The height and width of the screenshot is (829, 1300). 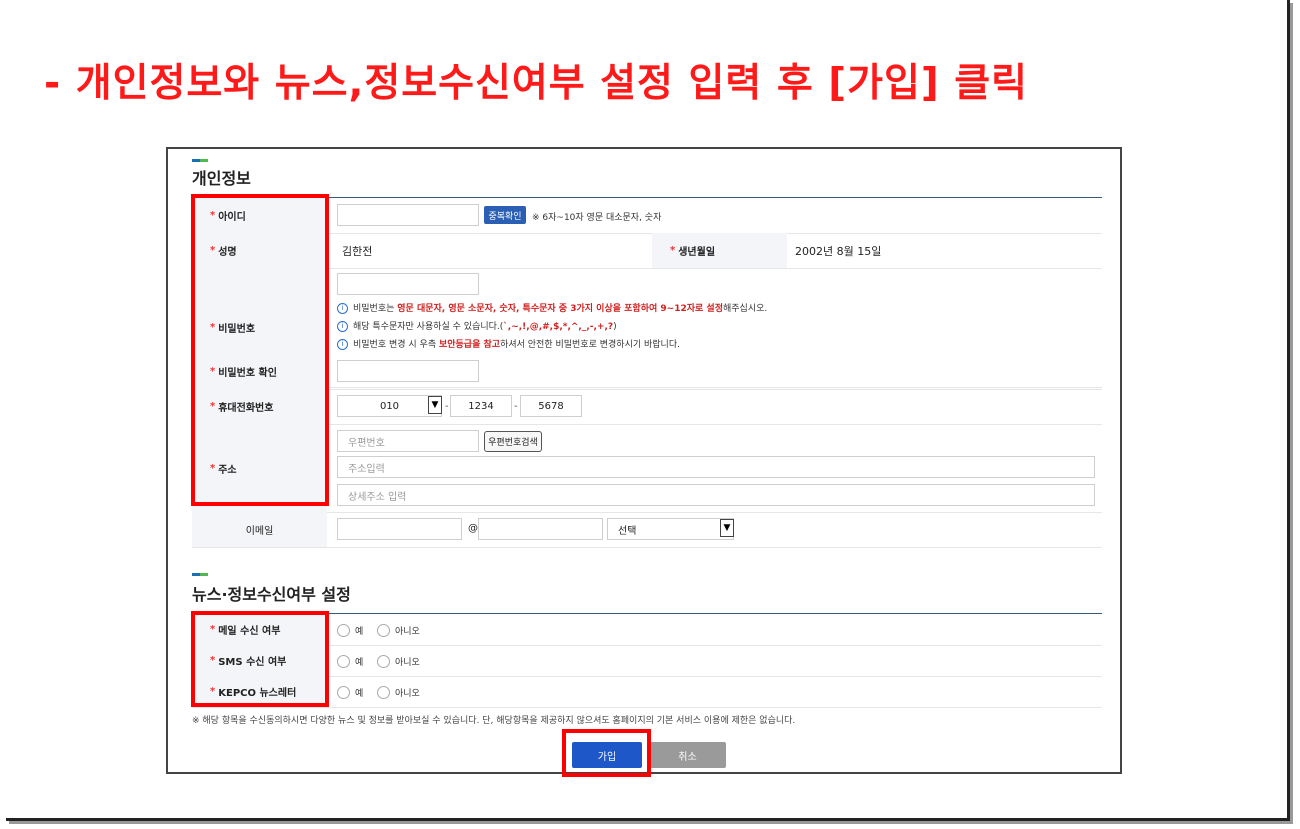 I want to click on phone-last-input: 5678, so click(x=551, y=406).